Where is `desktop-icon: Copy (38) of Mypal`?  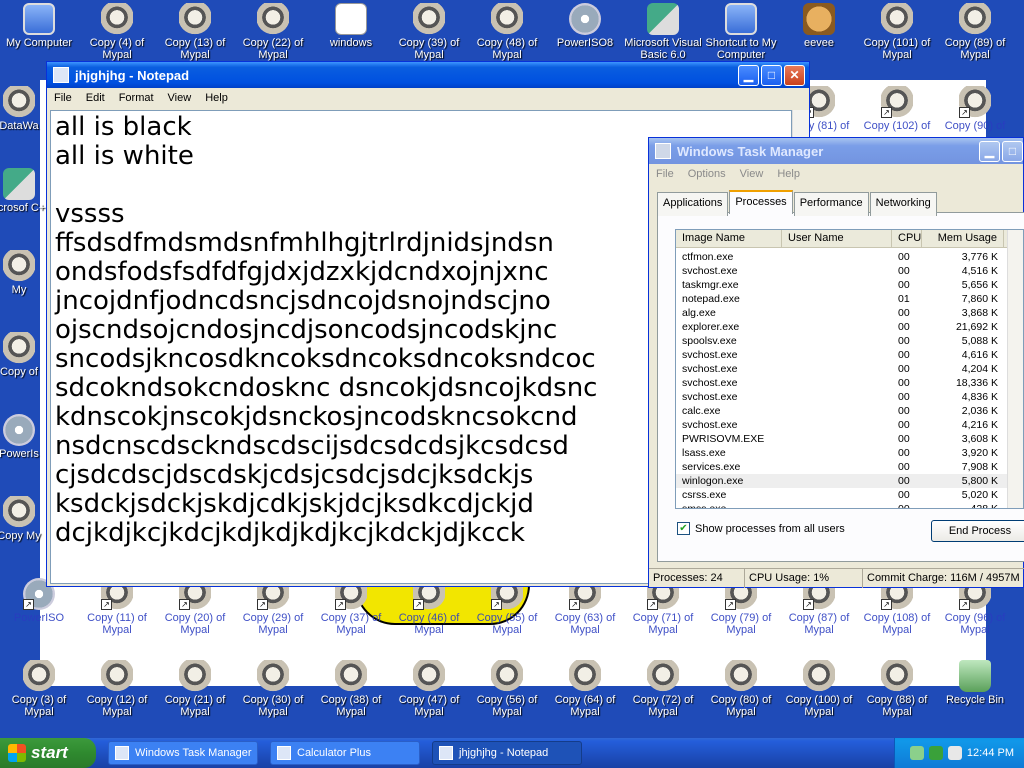 desktop-icon: Copy (38) of Mypal is located at coordinates (351, 689).